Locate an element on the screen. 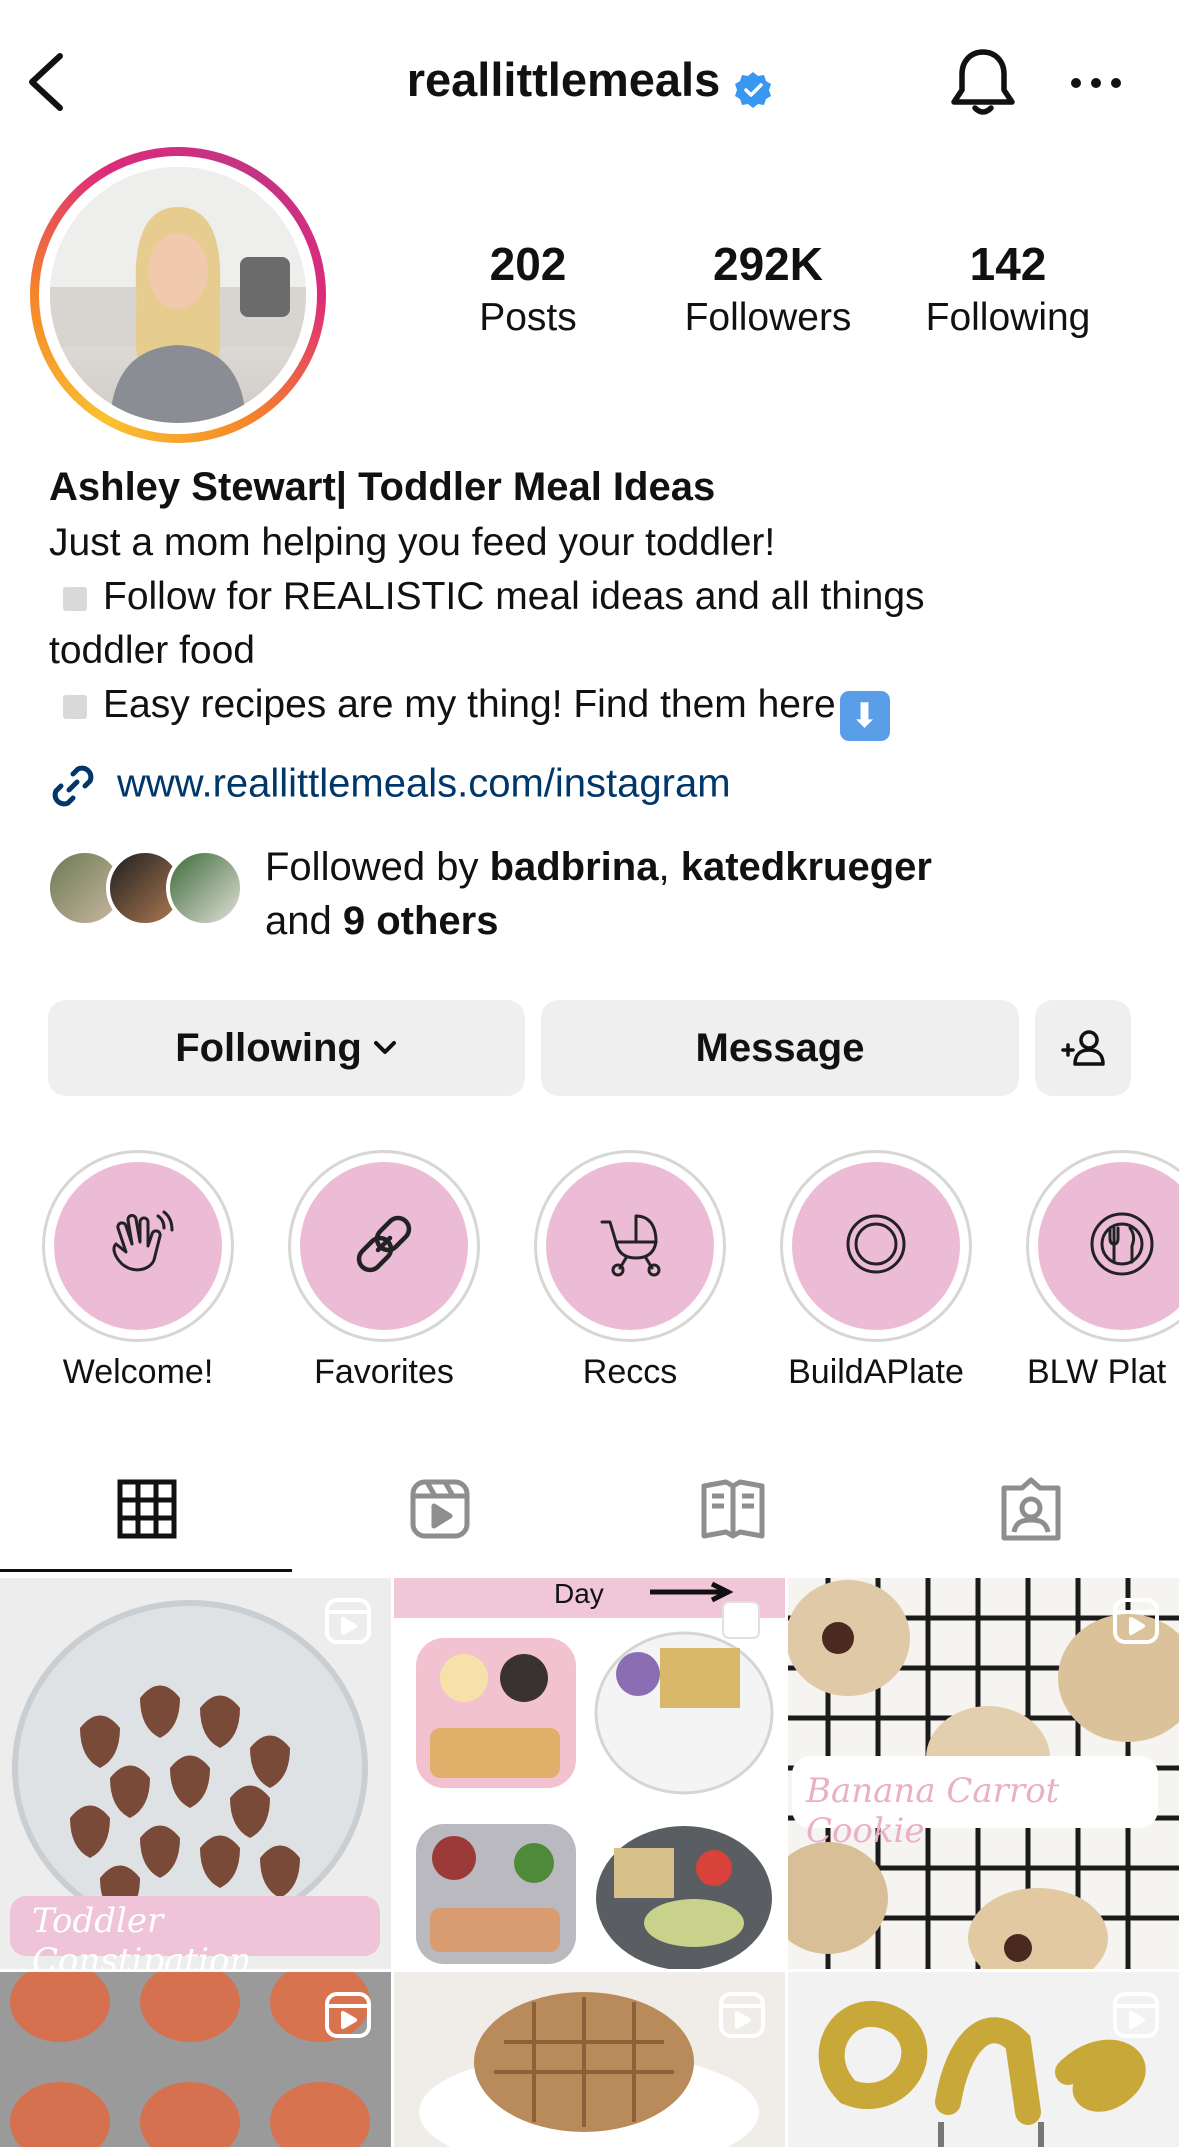 The width and height of the screenshot is (1179, 2147). posts-count: 202 is located at coordinates (528, 264).